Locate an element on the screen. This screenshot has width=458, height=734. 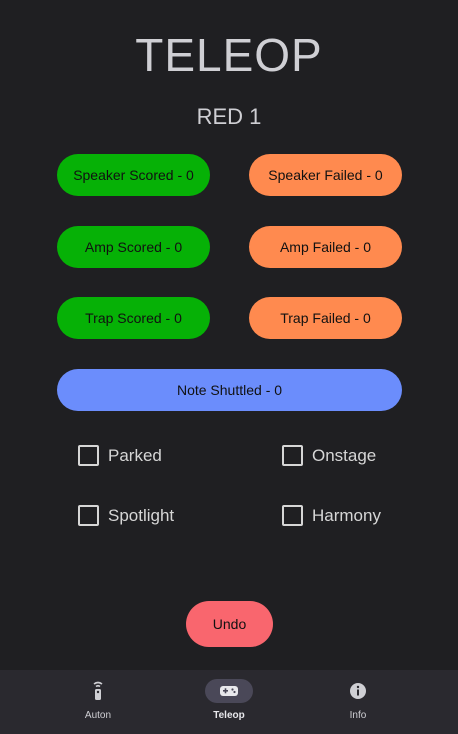
note-shuttled-button: Note Shuttled - 0 is located at coordinates (229, 390).